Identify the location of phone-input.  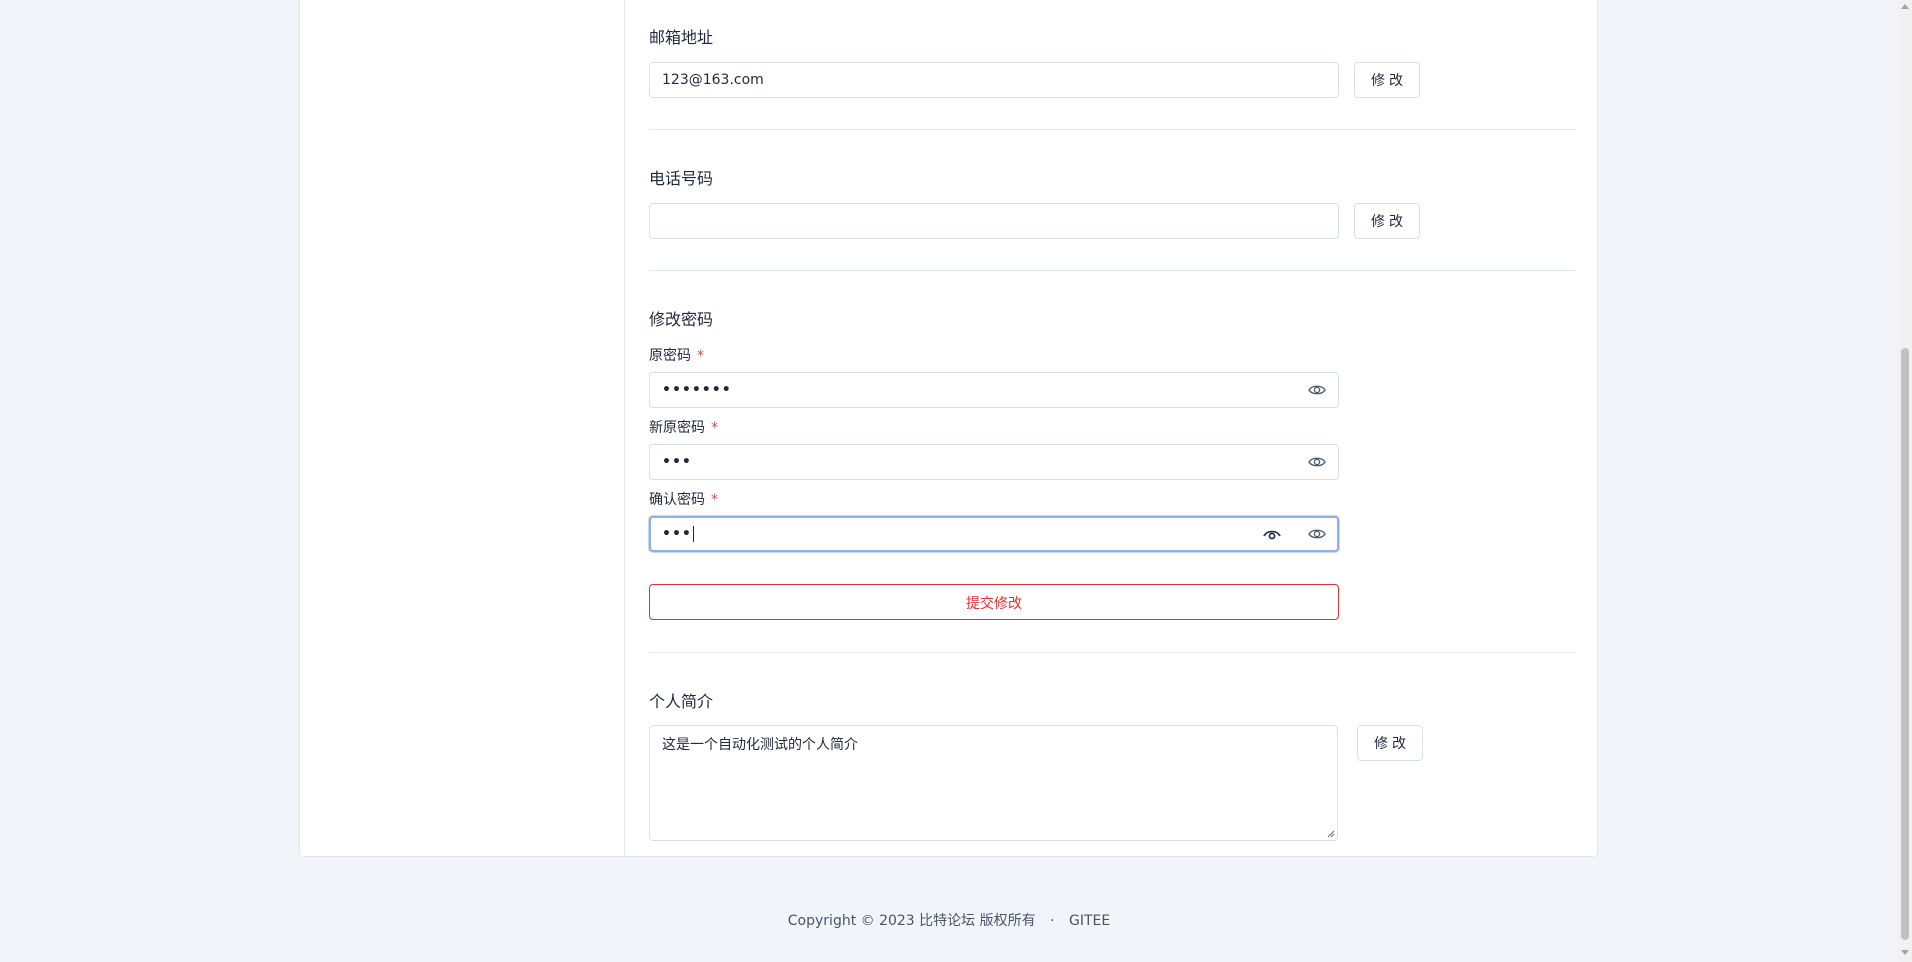
(994, 221).